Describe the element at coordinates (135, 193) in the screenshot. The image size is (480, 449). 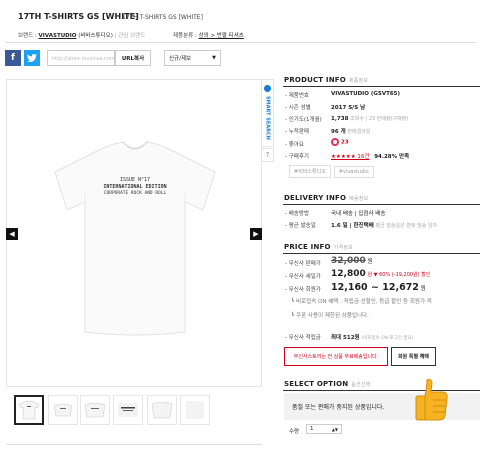
I see `print-line-3: CORPORATE ROCK AND ROLL` at that location.